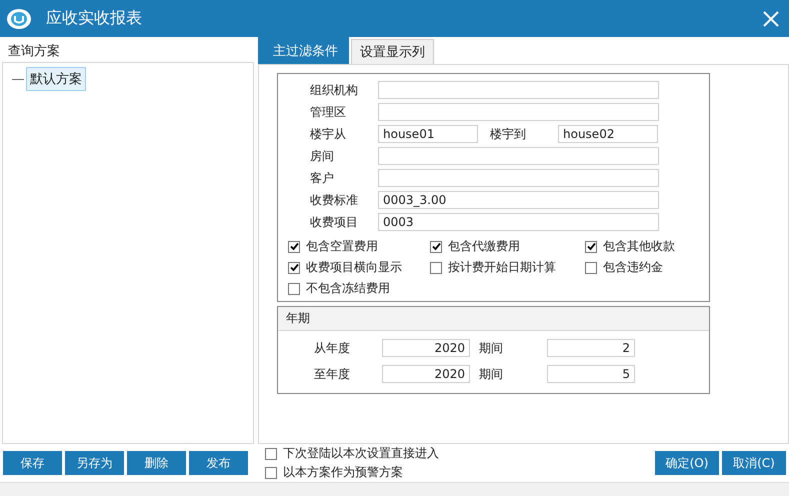  I want to click on app-logo-icon, so click(19, 19).